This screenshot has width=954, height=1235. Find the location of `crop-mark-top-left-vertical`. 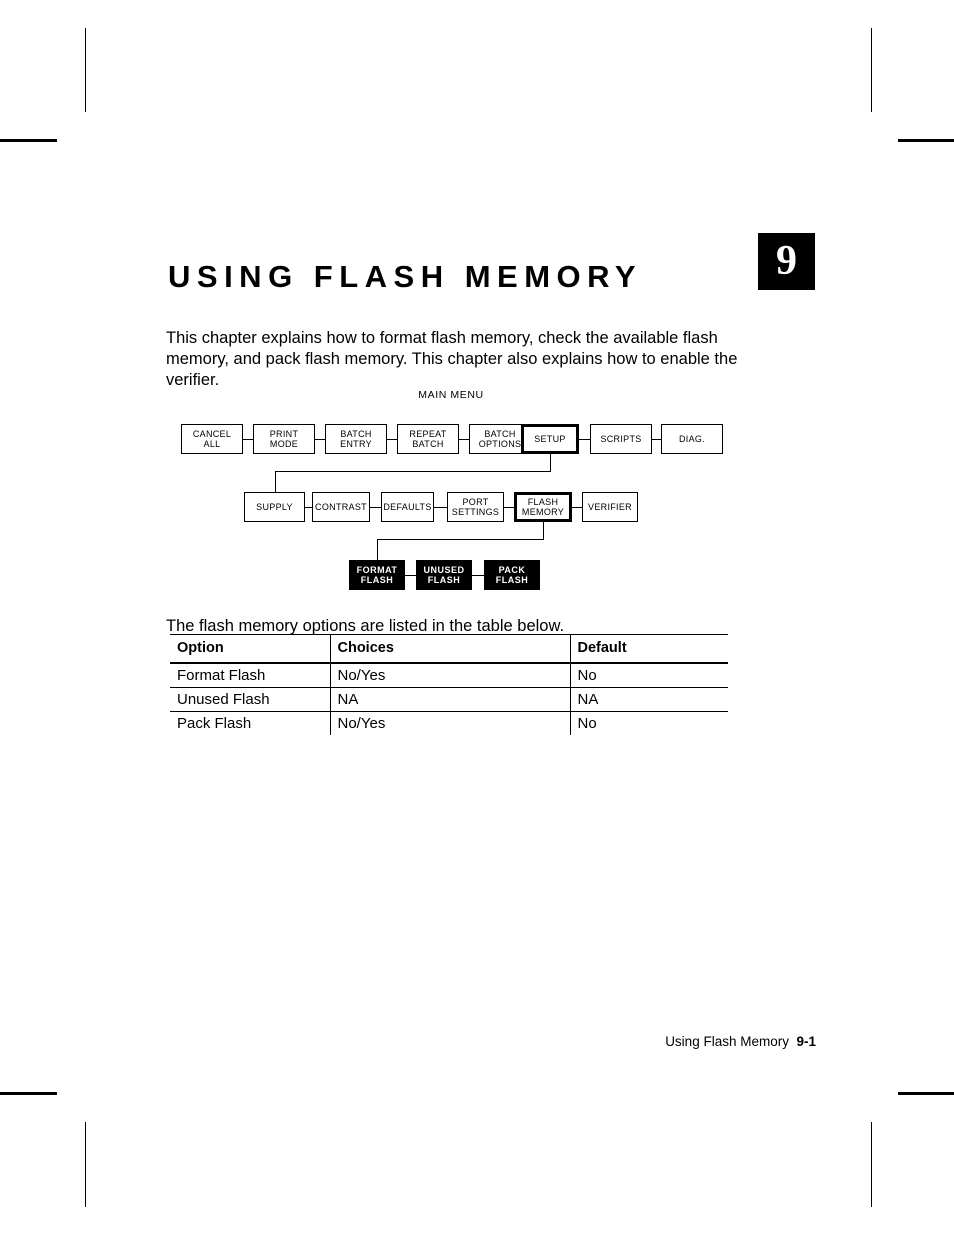

crop-mark-top-left-vertical is located at coordinates (85, 70).